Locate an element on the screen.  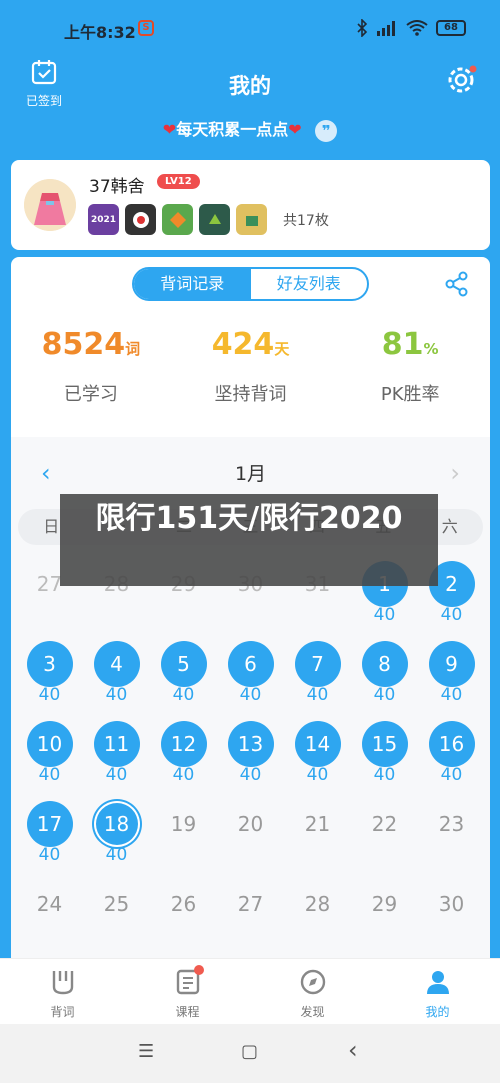
status-icons: 68 is located at coordinates (411, 28).